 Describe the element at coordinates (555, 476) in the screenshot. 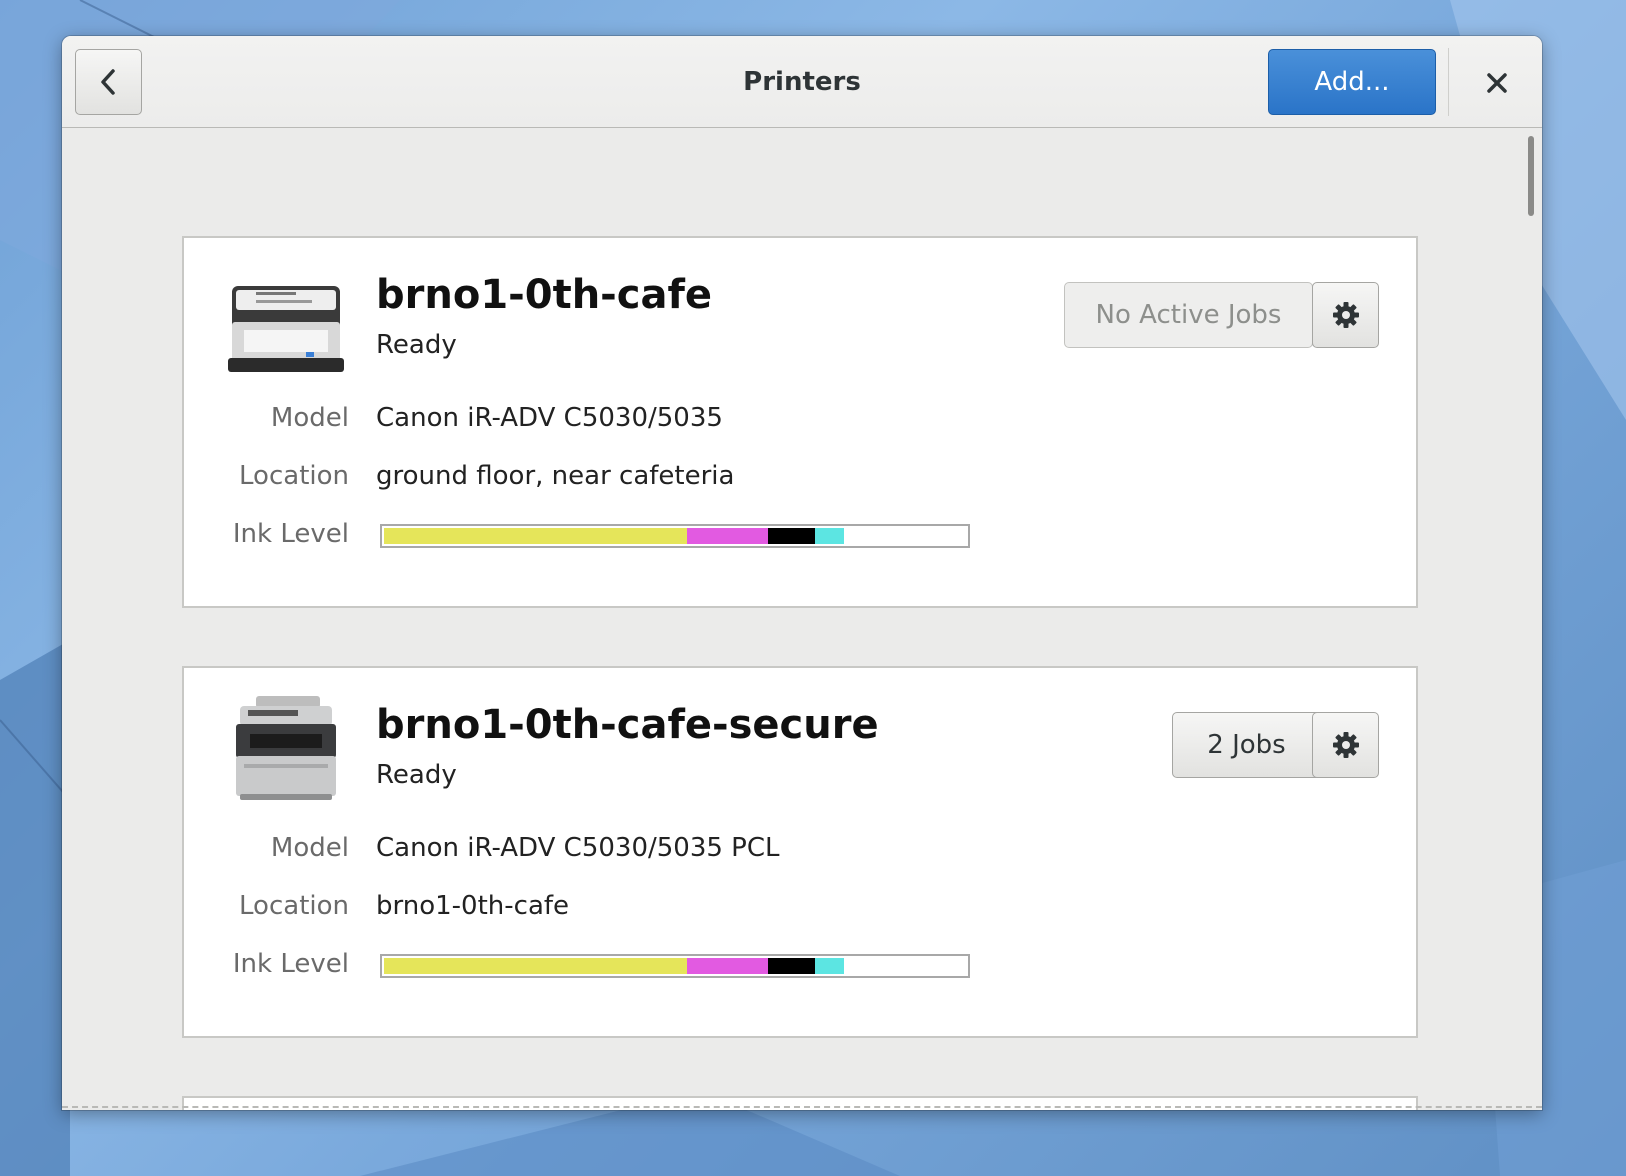

I see `location-value: ground floor, near cafeteria` at that location.